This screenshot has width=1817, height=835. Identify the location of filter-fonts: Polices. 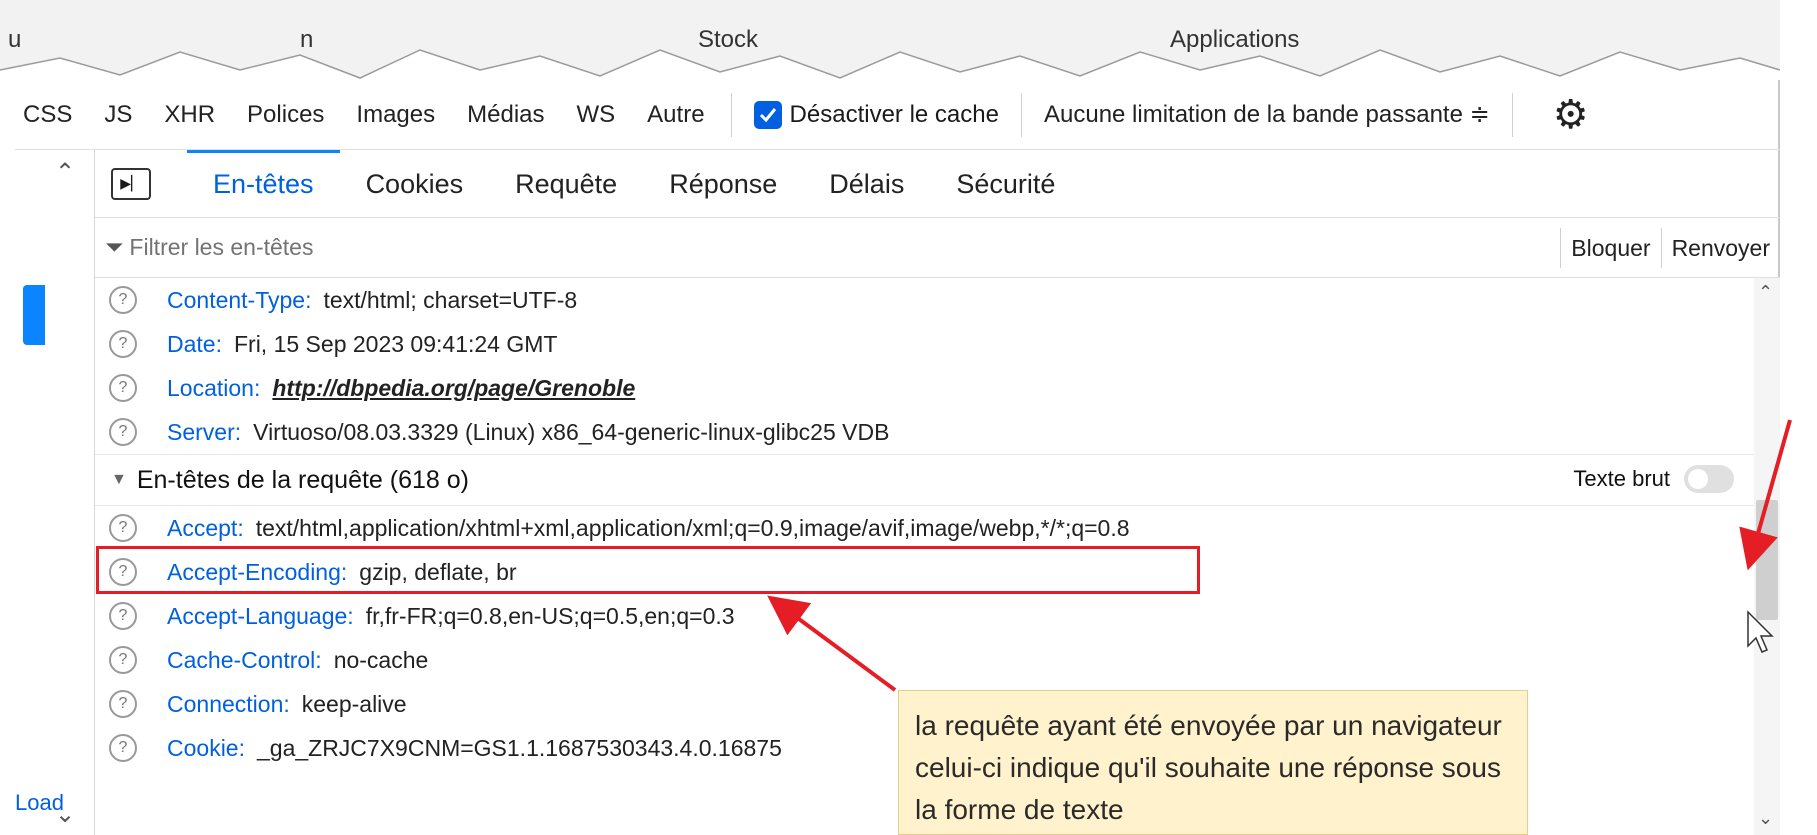
(285, 115).